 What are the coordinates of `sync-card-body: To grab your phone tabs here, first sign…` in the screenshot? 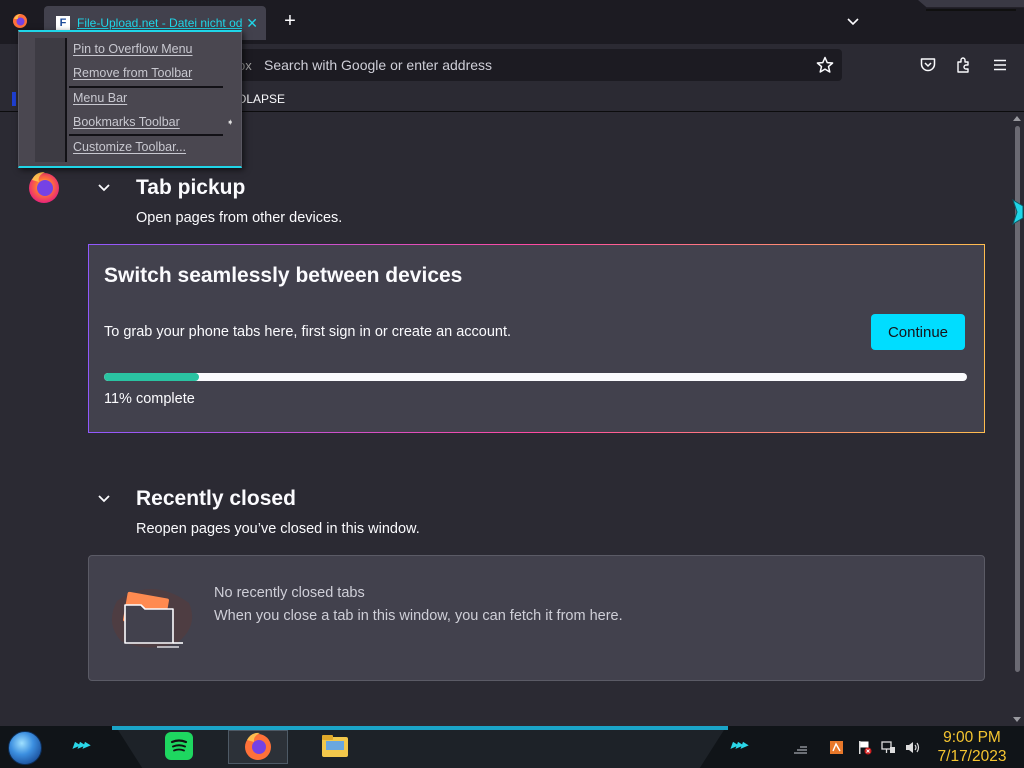 It's located at (308, 332).